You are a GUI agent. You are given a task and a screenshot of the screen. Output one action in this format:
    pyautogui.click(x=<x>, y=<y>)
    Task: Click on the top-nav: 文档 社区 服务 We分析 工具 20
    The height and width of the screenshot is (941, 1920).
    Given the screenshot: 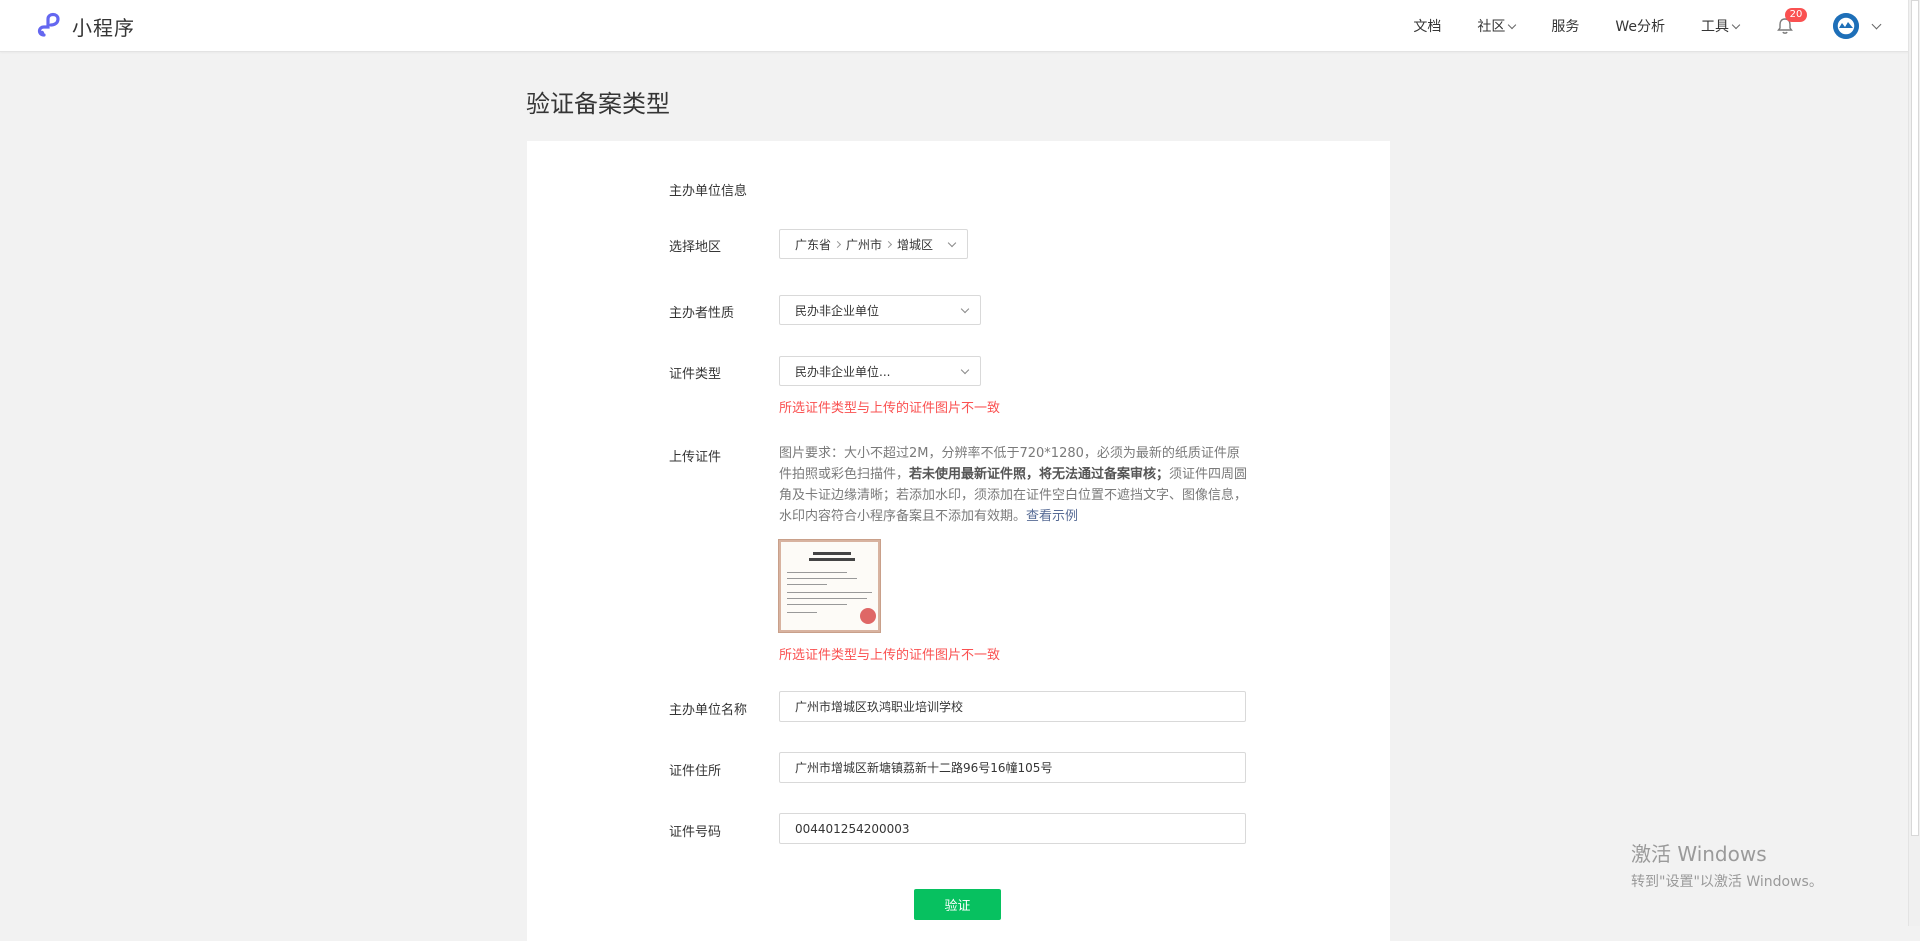 What is the action you would take?
    pyautogui.click(x=1629, y=26)
    